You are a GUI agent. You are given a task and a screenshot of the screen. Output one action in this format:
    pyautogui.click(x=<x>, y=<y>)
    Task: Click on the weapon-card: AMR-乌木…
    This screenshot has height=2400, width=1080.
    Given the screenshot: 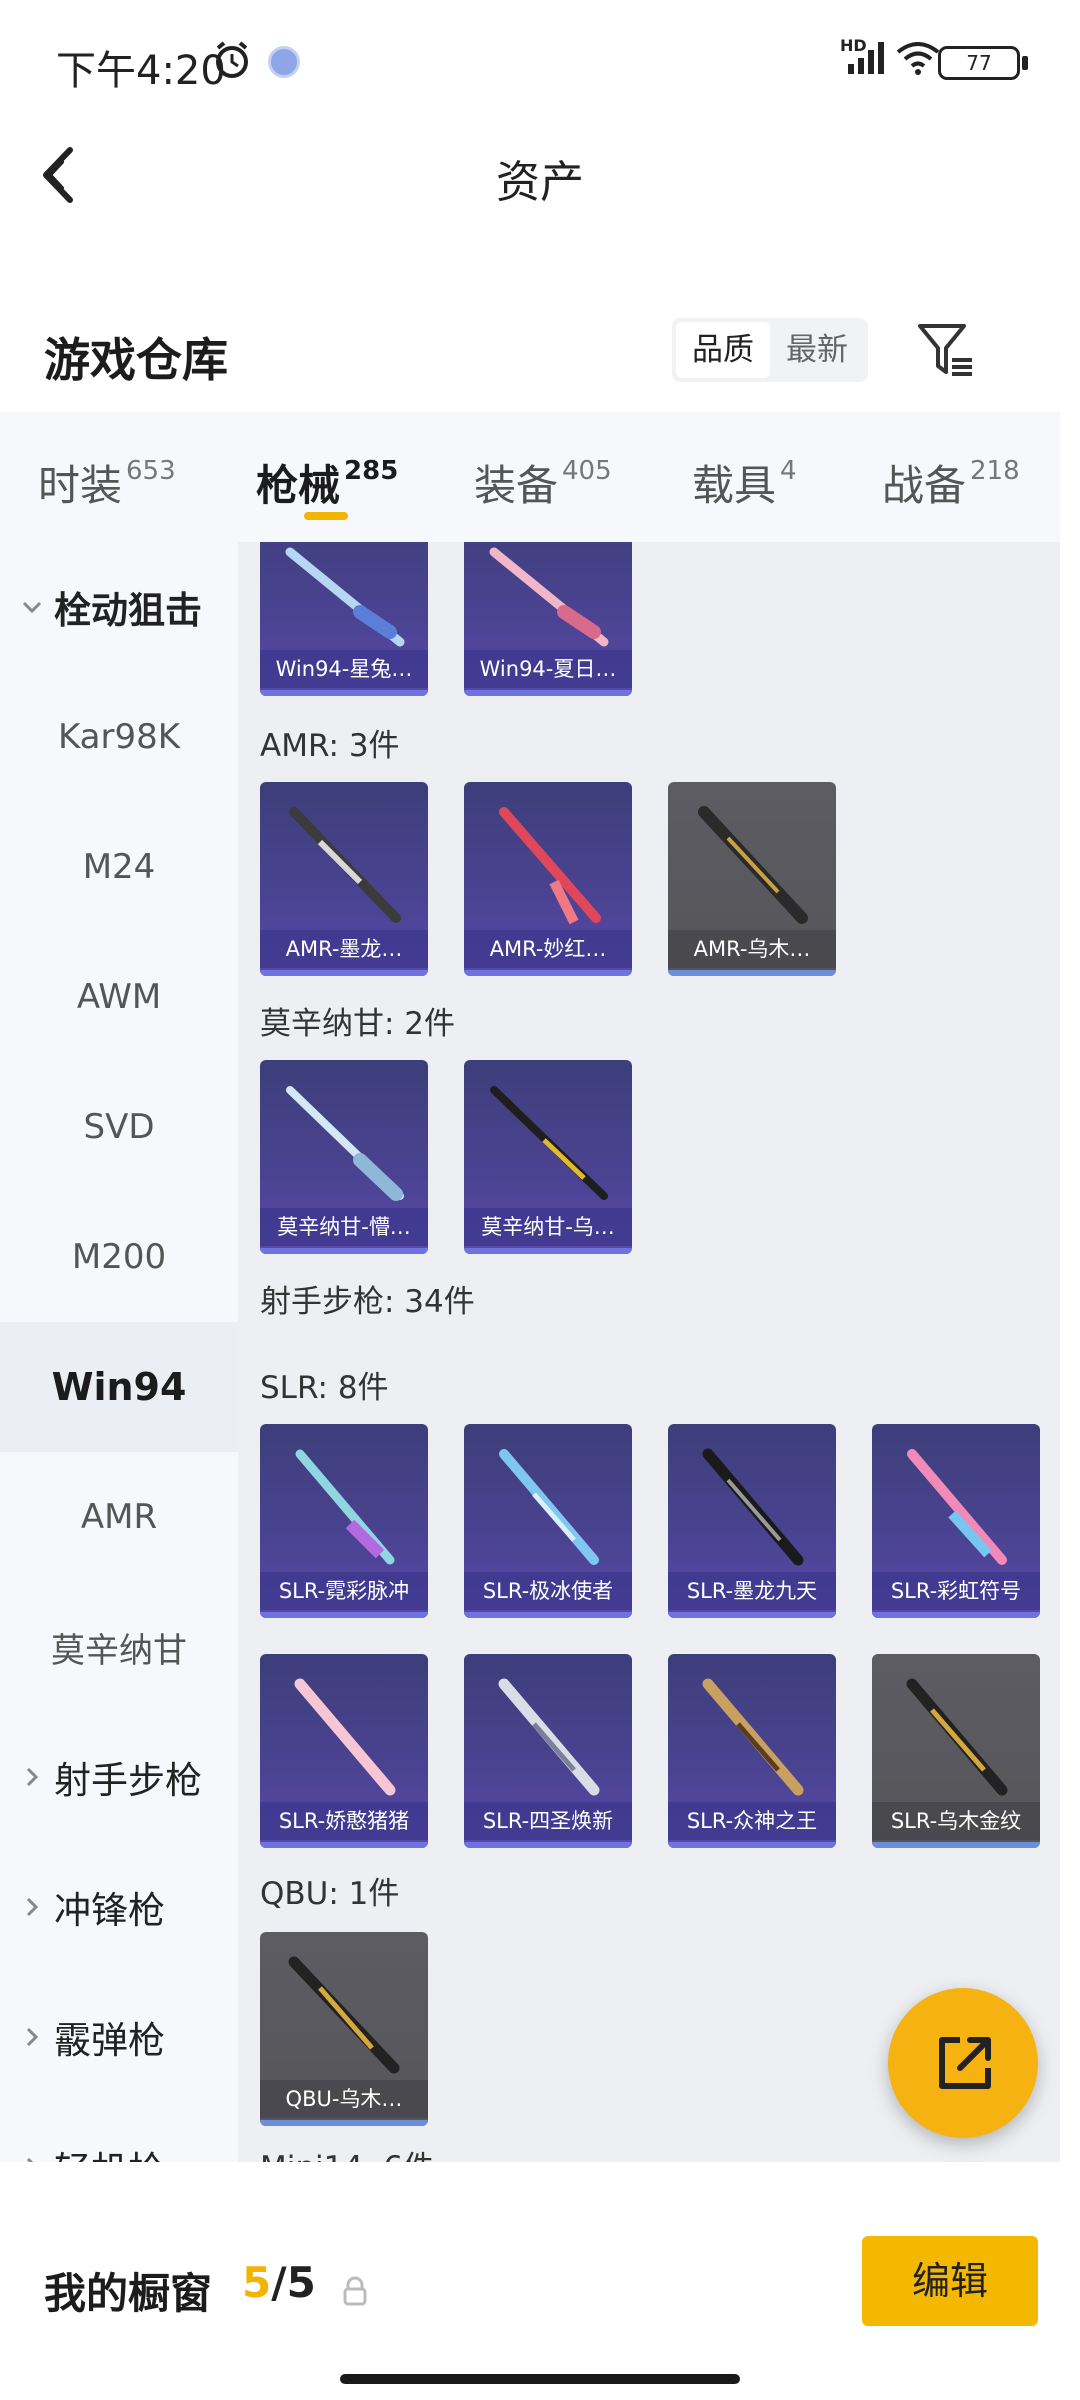 What is the action you would take?
    pyautogui.click(x=752, y=879)
    